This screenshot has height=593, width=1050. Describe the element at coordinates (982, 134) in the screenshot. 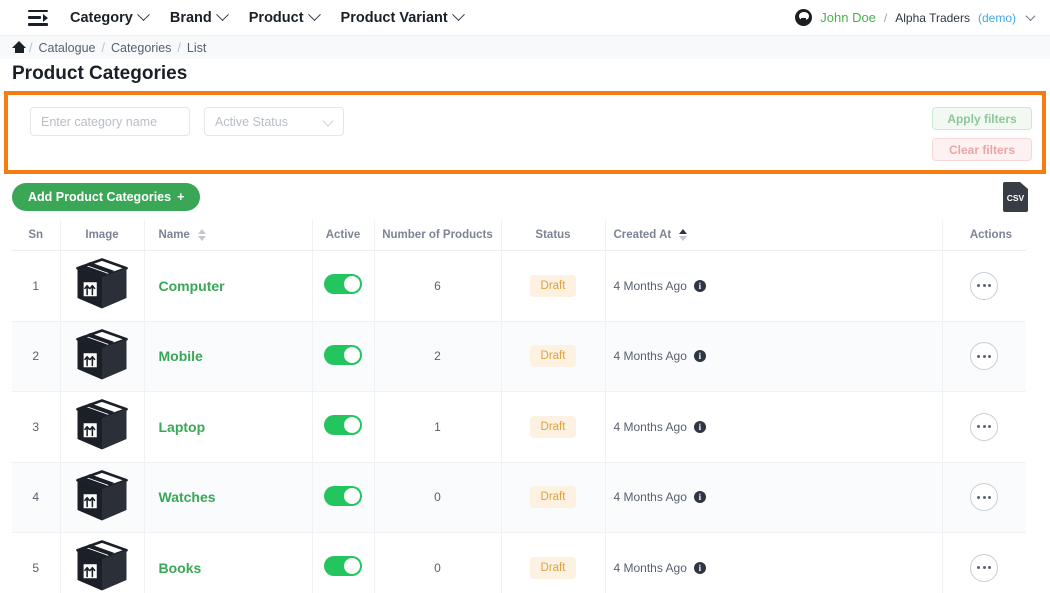

I see `filter-buttons: Apply filters Clear filters` at that location.